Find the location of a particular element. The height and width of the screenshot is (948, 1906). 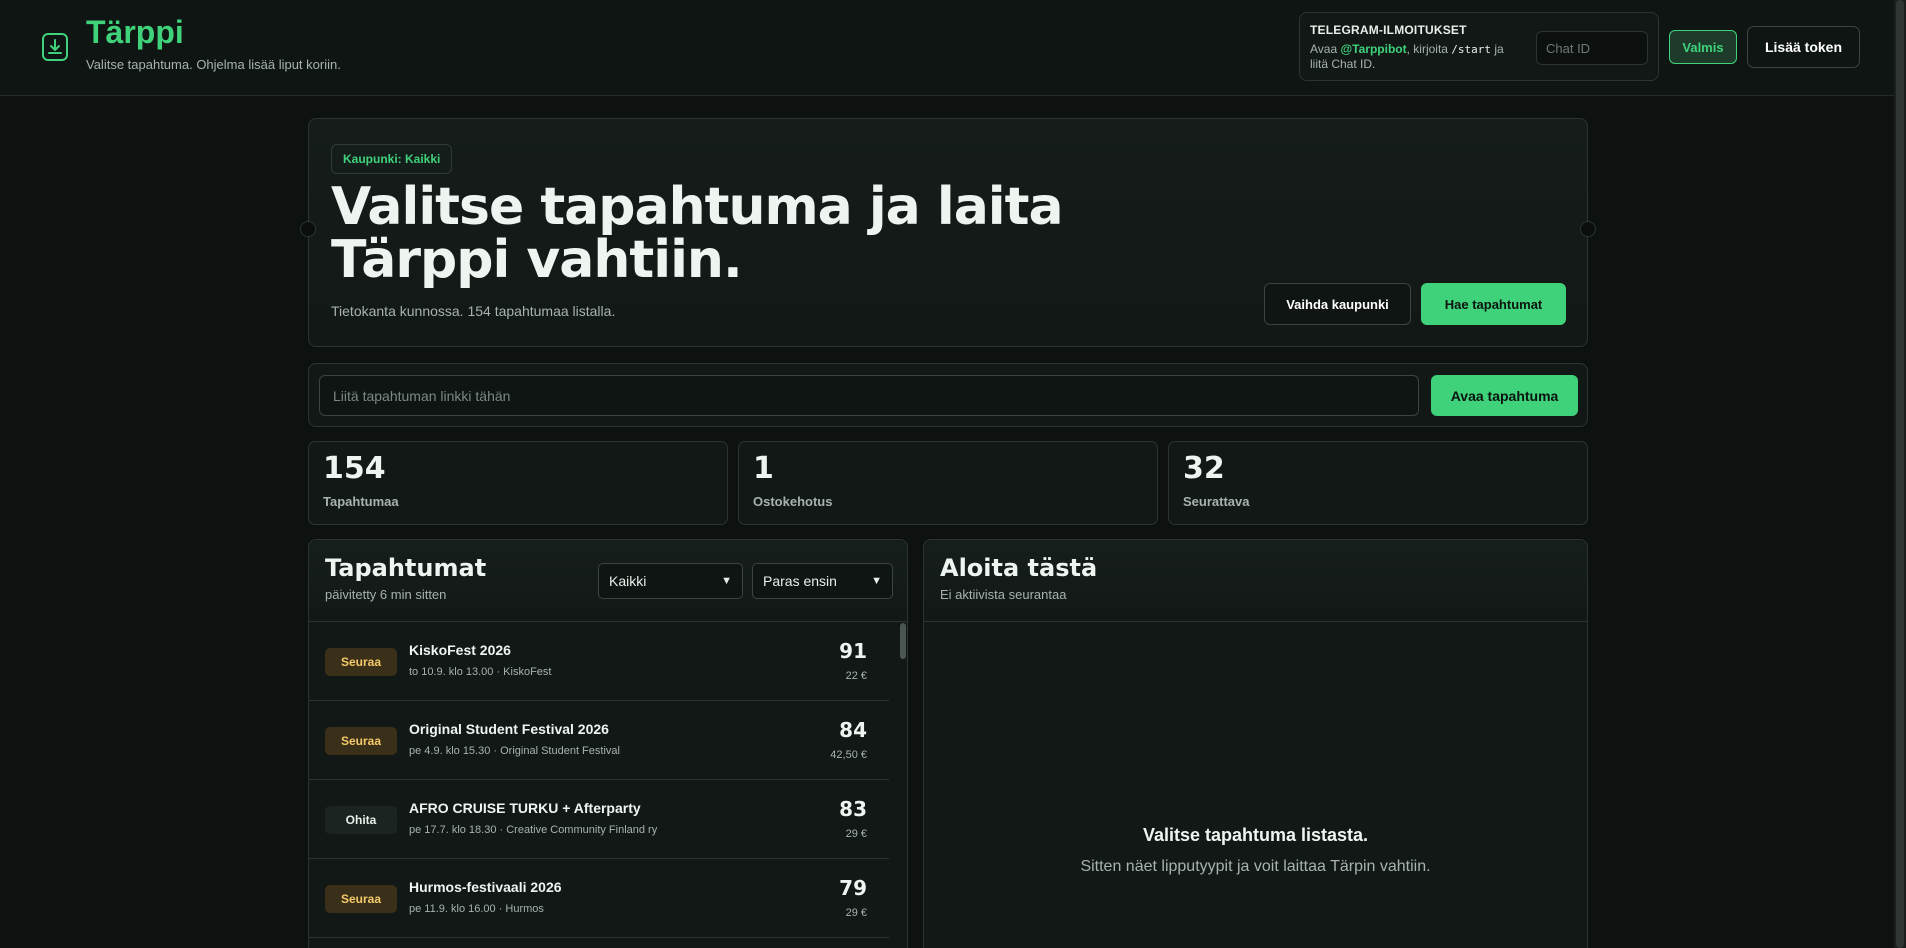

events-updated: päivitetty 6 min sitten is located at coordinates (386, 594).